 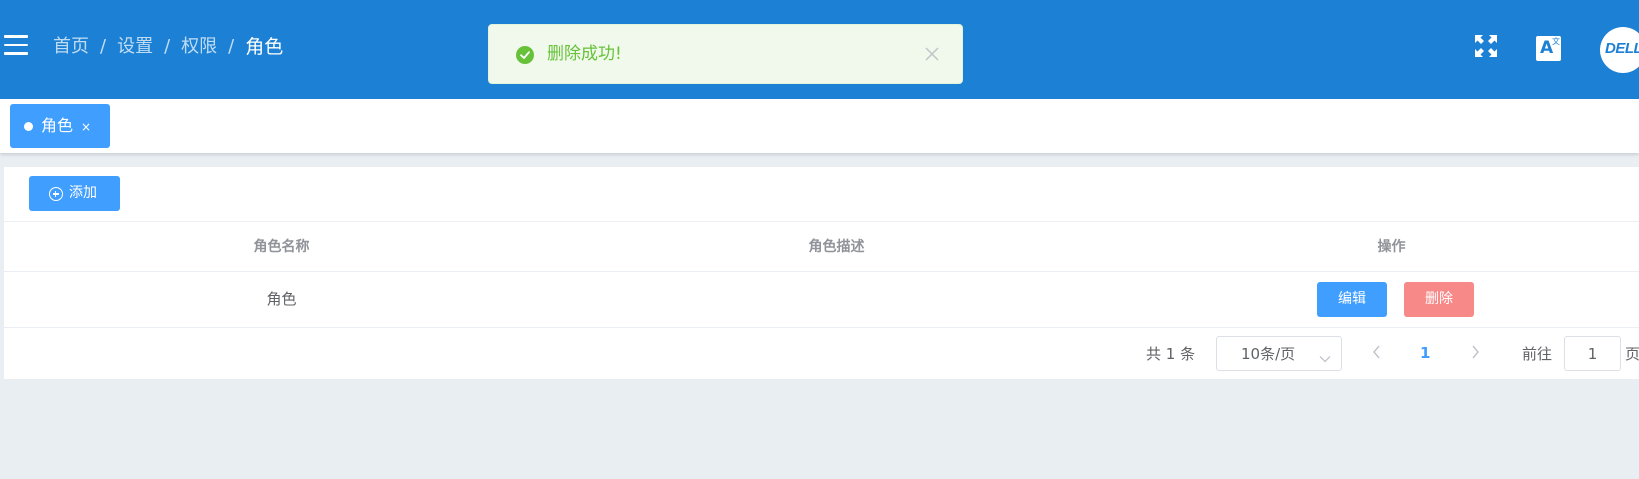 I want to click on breadcrumb-roles: 角色, so click(x=264, y=47).